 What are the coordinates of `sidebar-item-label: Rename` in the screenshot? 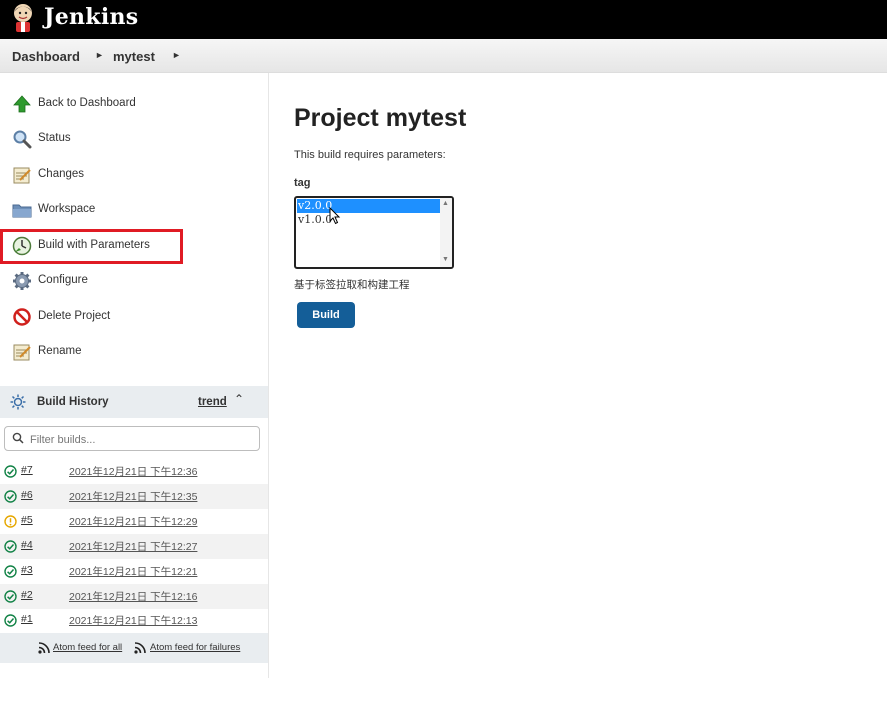 It's located at (60, 351).